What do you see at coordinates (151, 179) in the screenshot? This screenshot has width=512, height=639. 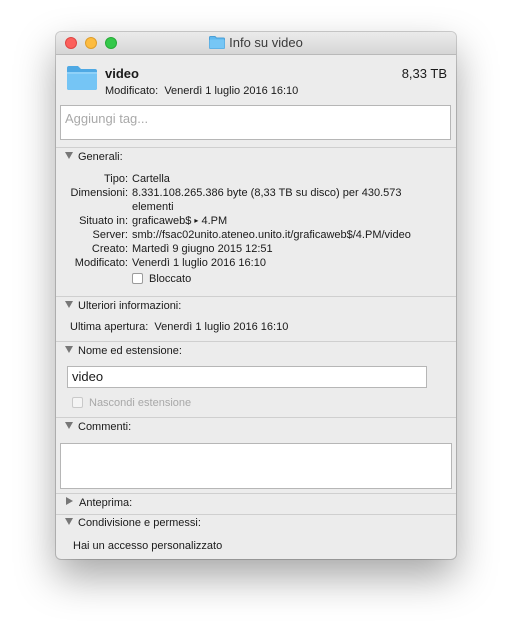 I see `tipo-value: Cartella` at bounding box center [151, 179].